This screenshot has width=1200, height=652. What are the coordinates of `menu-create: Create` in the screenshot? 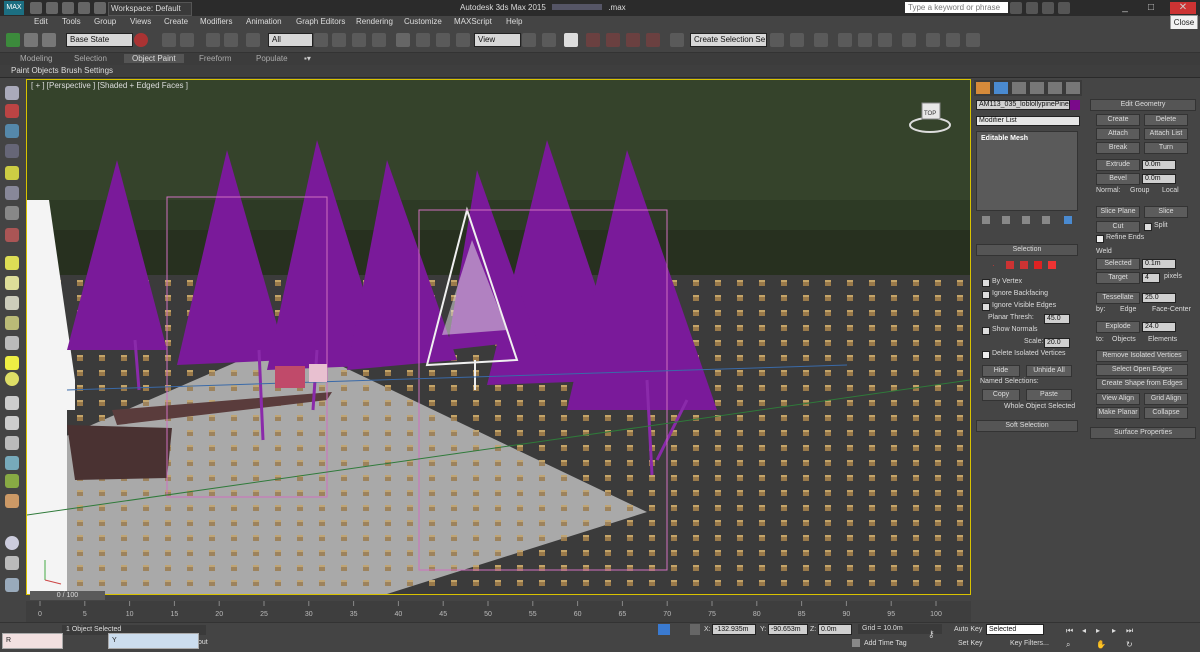 It's located at (176, 21).